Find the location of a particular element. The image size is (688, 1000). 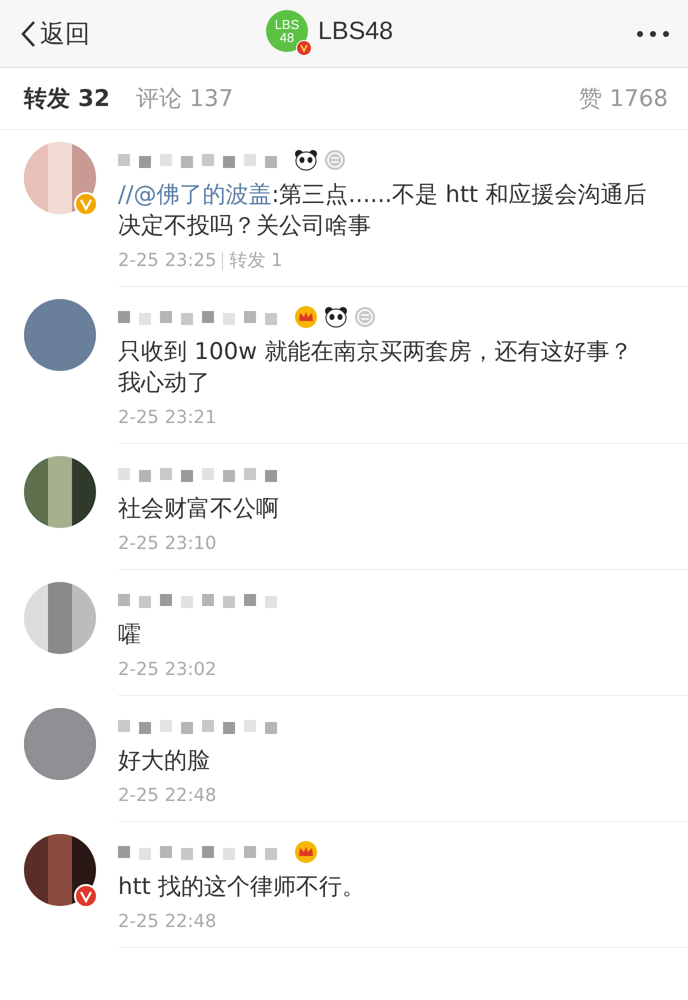

tab: 转发 32 is located at coordinates (67, 98).